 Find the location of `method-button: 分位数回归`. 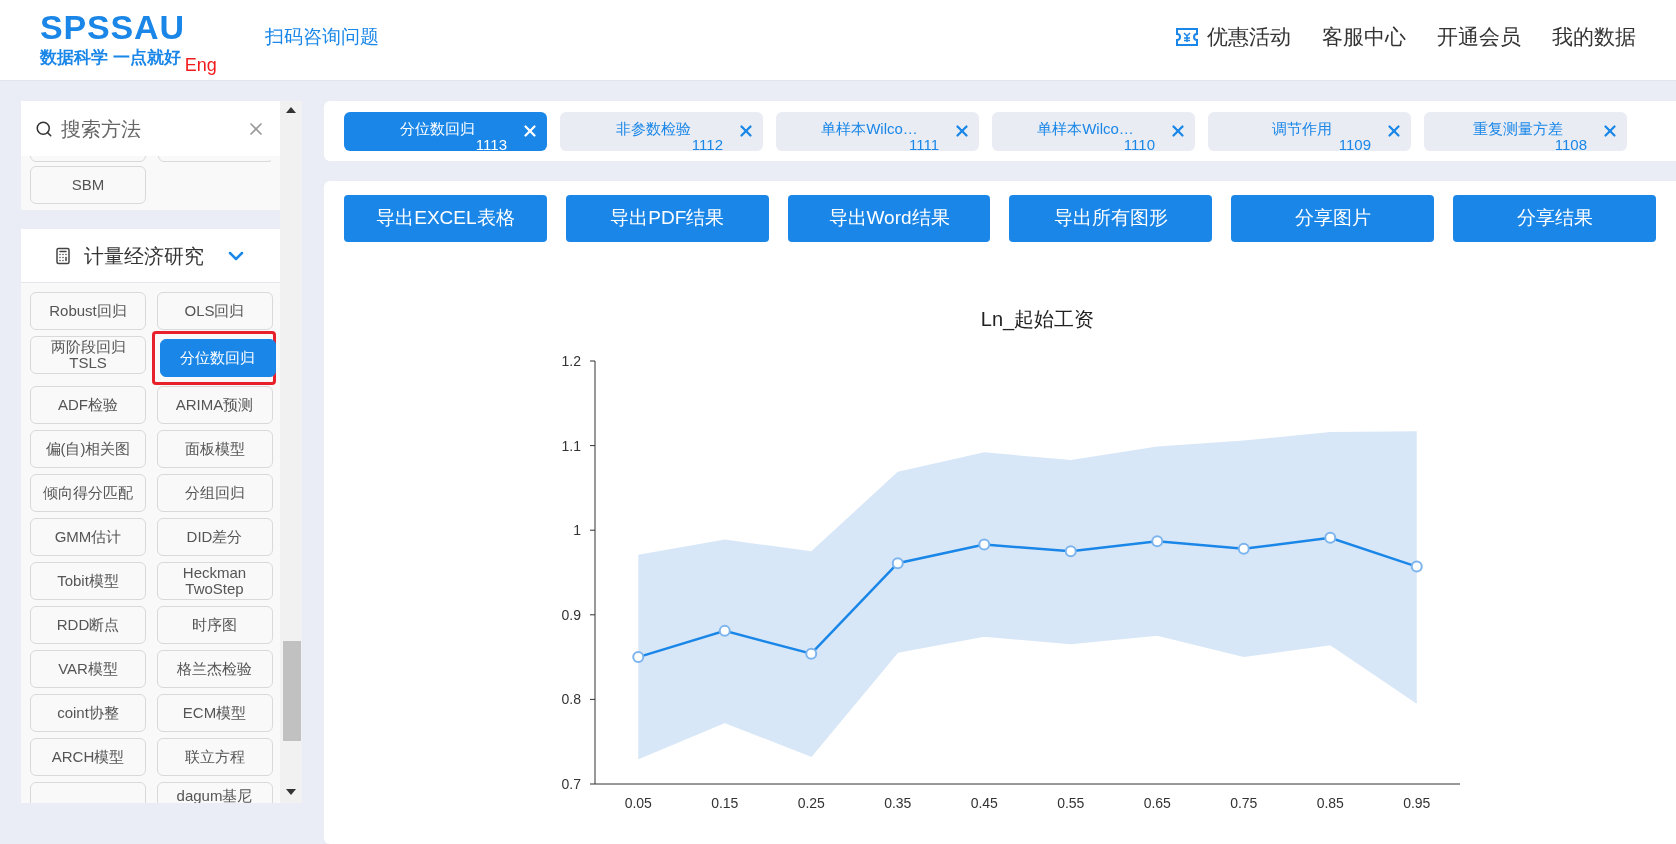

method-button: 分位数回归 is located at coordinates (217, 358).